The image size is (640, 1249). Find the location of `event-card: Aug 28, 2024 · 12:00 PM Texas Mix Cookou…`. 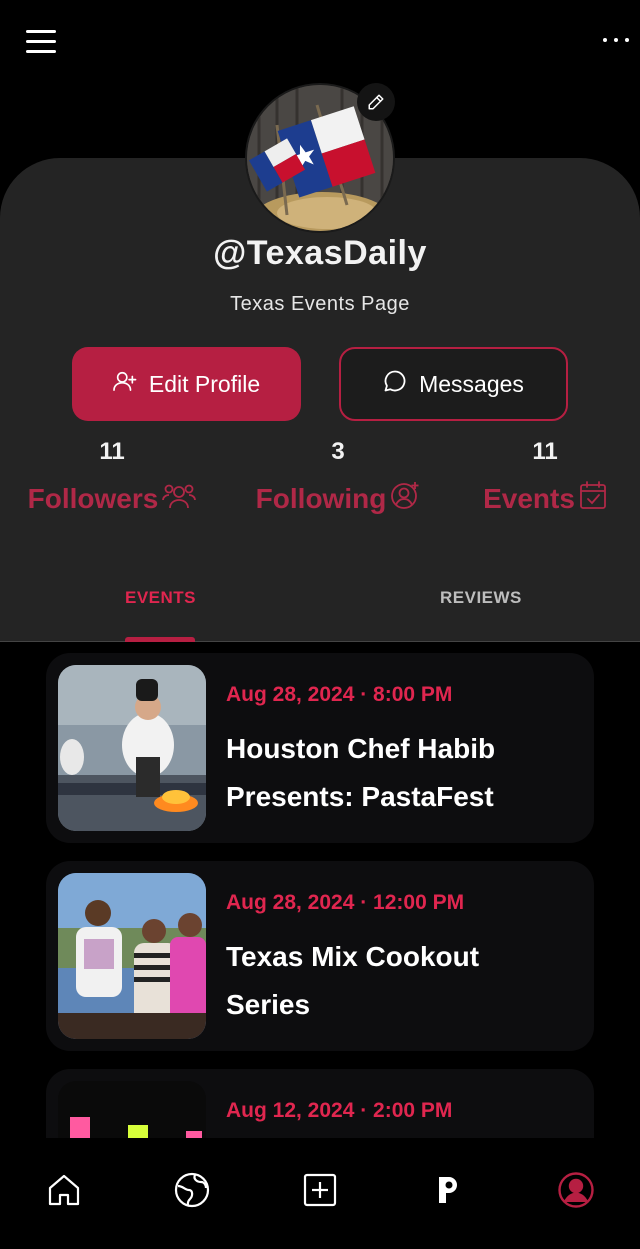

event-card: Aug 28, 2024 · 12:00 PM Texas Mix Cookou… is located at coordinates (320, 956).